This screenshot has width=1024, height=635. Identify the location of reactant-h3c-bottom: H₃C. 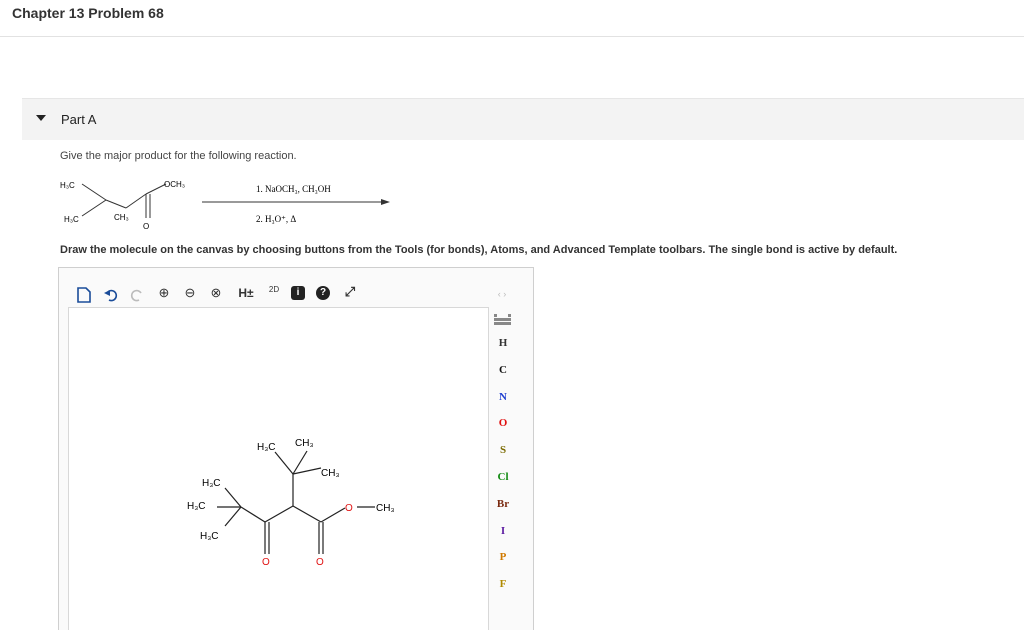
(71, 219).